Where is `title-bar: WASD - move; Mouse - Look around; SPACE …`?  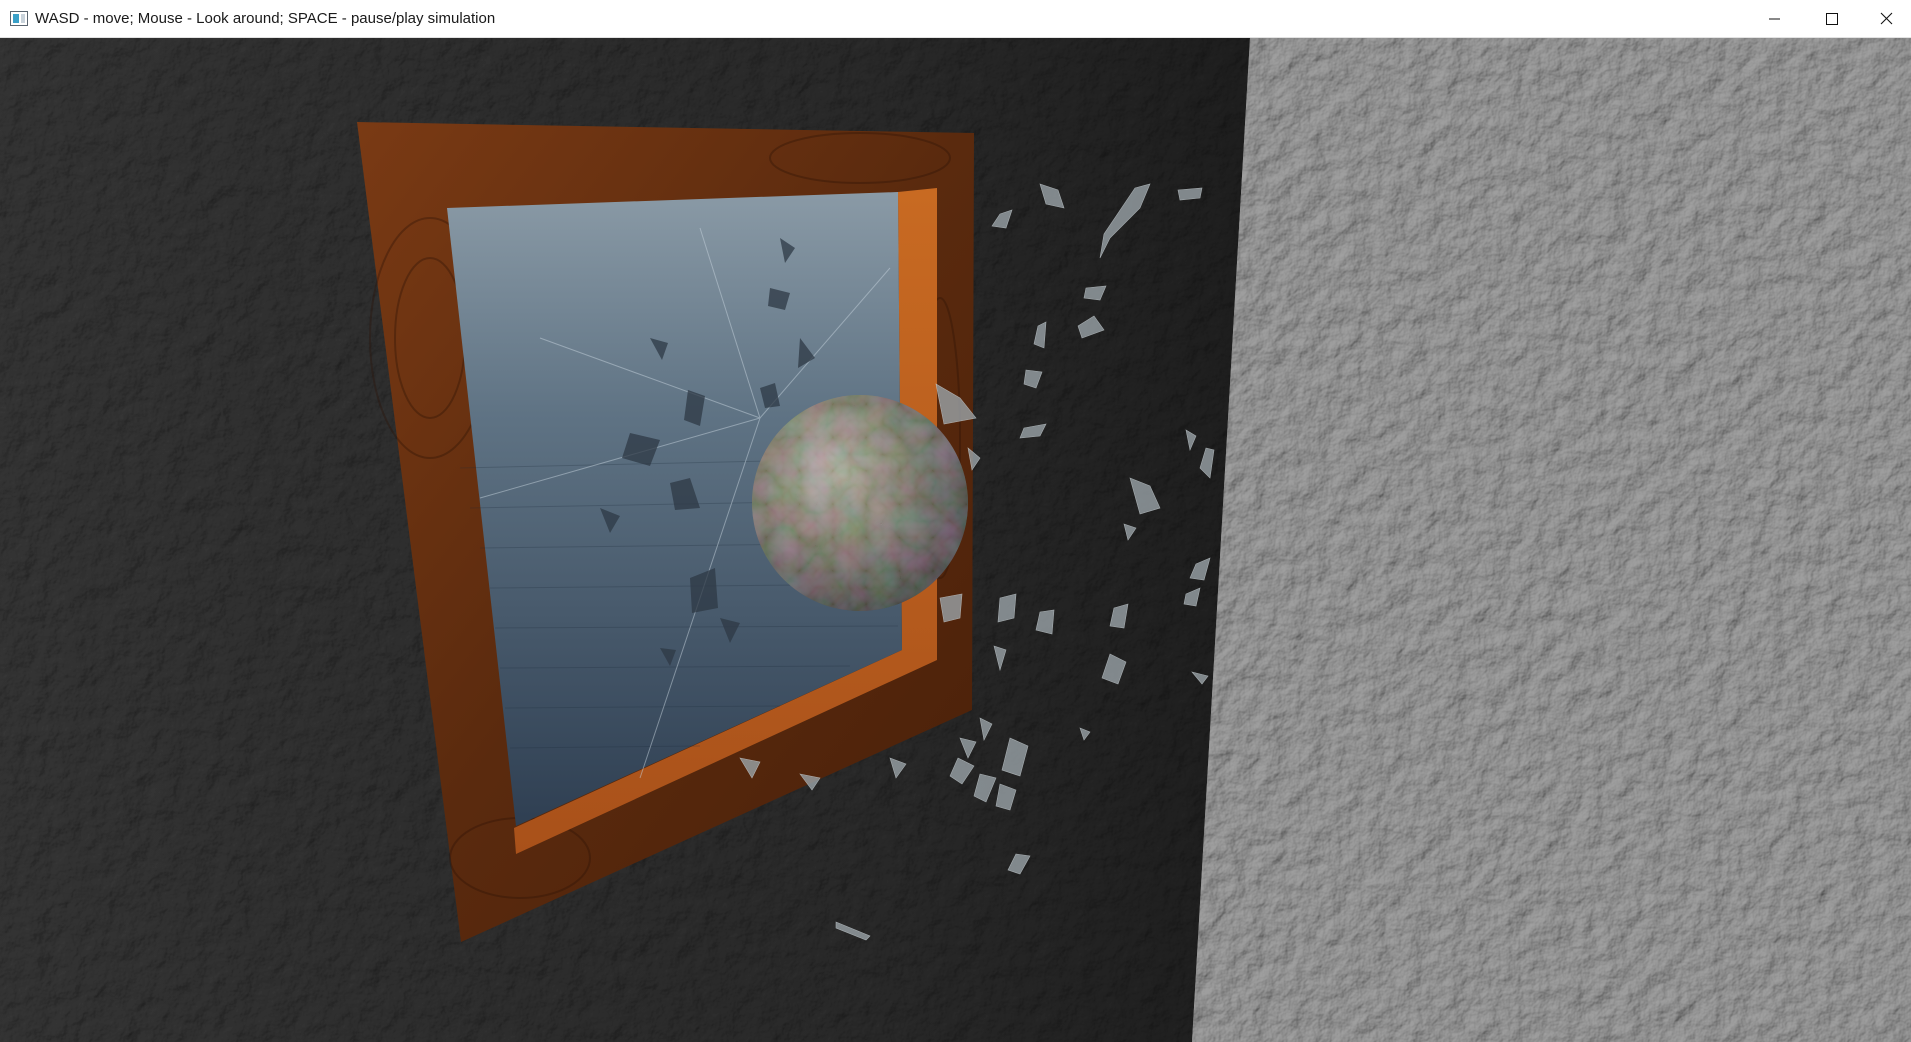 title-bar: WASD - move; Mouse - Look around; SPACE … is located at coordinates (955, 19).